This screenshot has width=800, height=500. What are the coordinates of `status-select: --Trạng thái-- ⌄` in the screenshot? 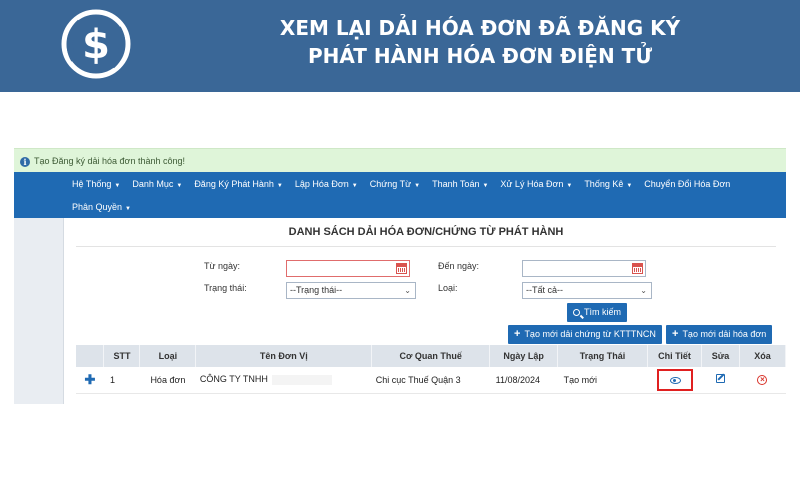 It's located at (351, 290).